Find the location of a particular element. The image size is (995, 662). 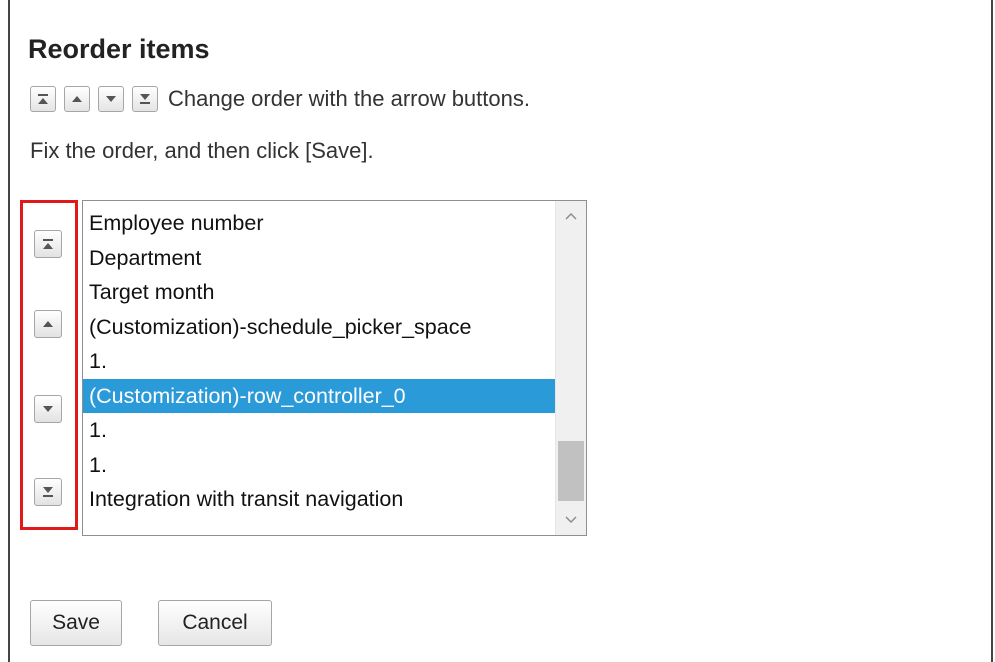

hint-line: Change order with the arrow buttons. is located at coordinates (280, 99).